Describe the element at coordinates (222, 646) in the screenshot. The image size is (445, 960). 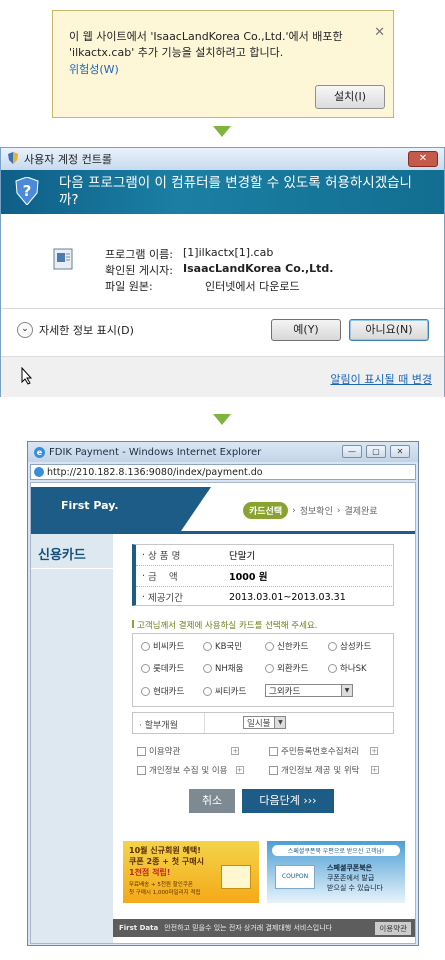
I see `card-option: KB국민` at that location.